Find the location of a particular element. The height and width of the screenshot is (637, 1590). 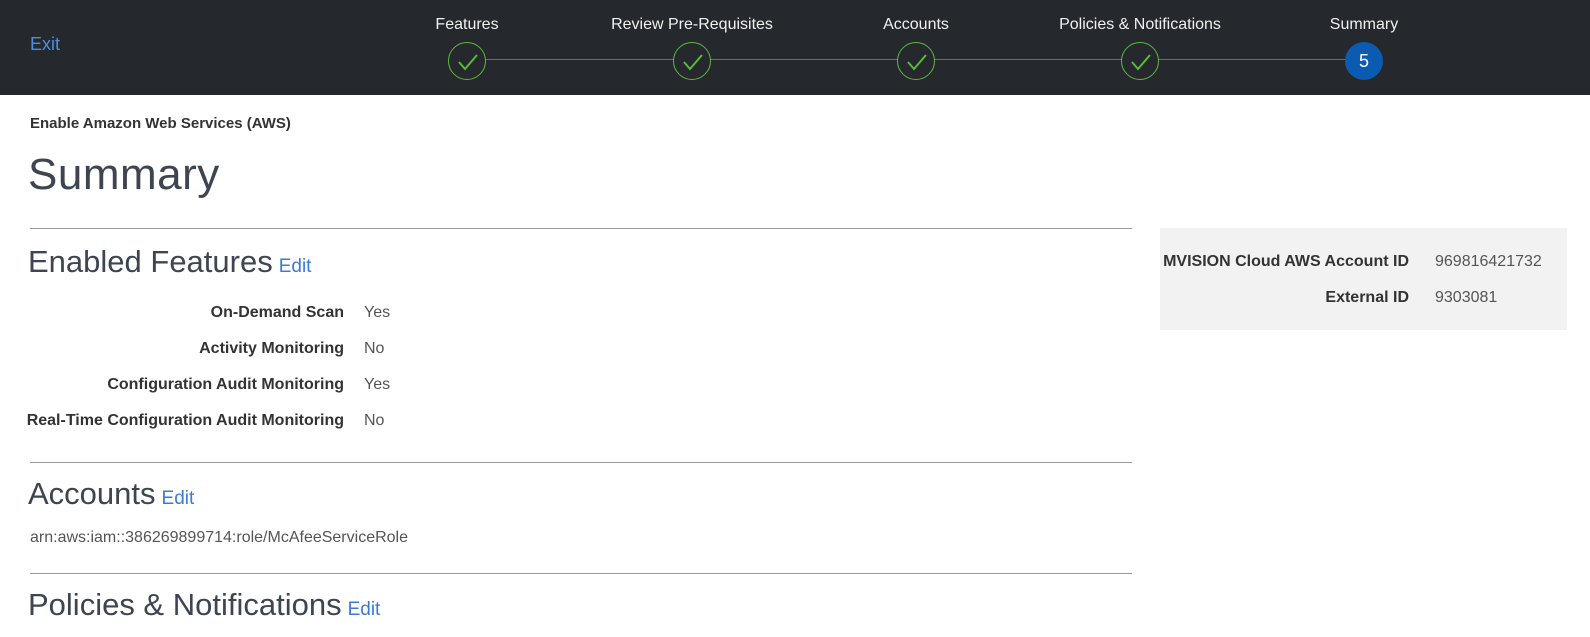

enabled-features-heading: Enabled Features Edit is located at coordinates (169, 262).